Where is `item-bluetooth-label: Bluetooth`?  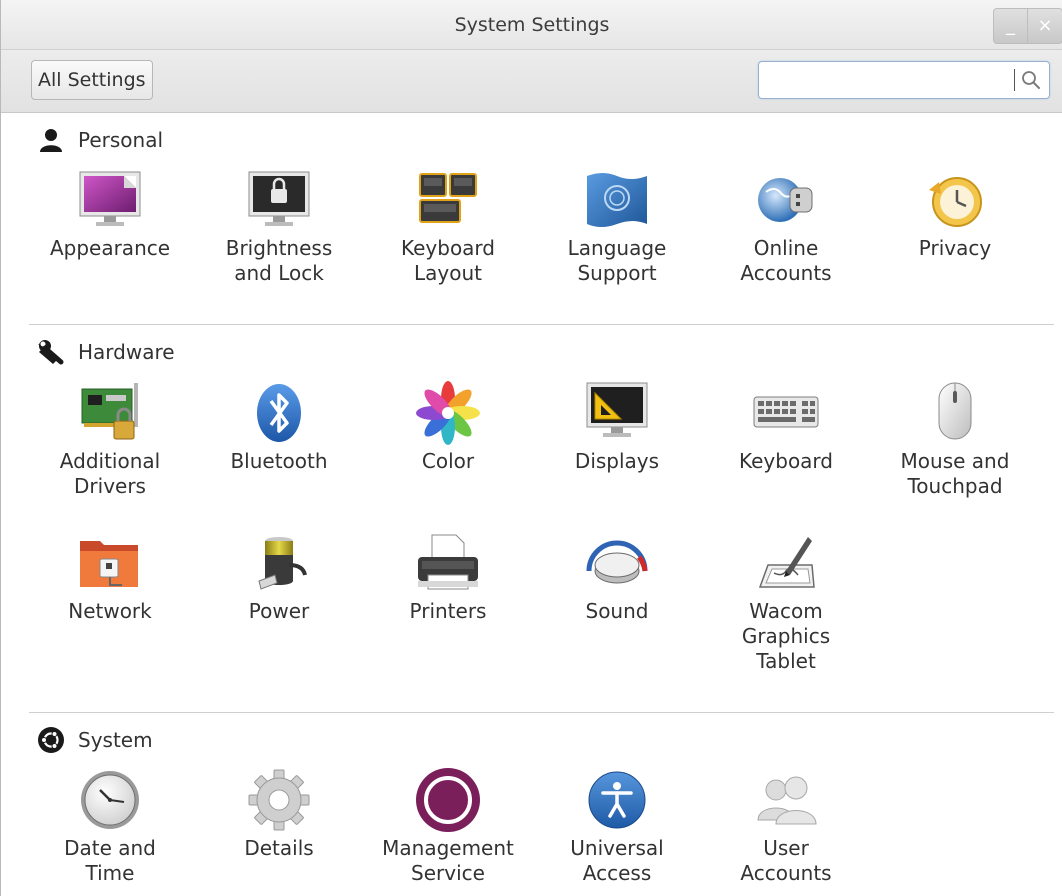
item-bluetooth-label: Bluetooth is located at coordinates (279, 461).